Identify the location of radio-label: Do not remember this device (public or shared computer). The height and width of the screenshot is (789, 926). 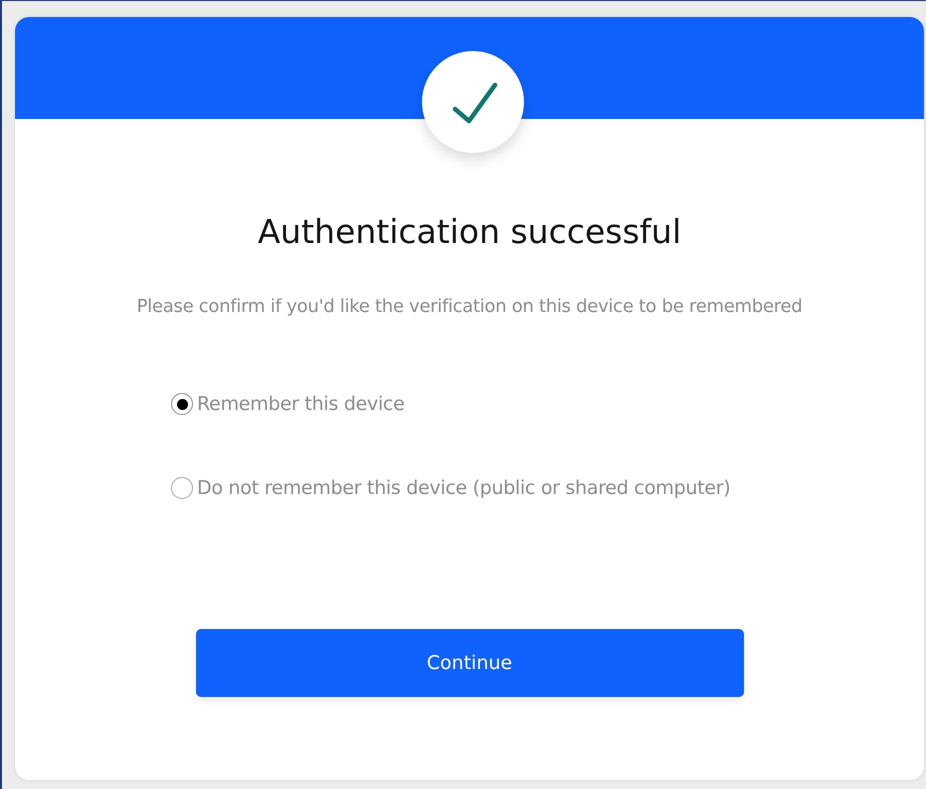
(463, 488).